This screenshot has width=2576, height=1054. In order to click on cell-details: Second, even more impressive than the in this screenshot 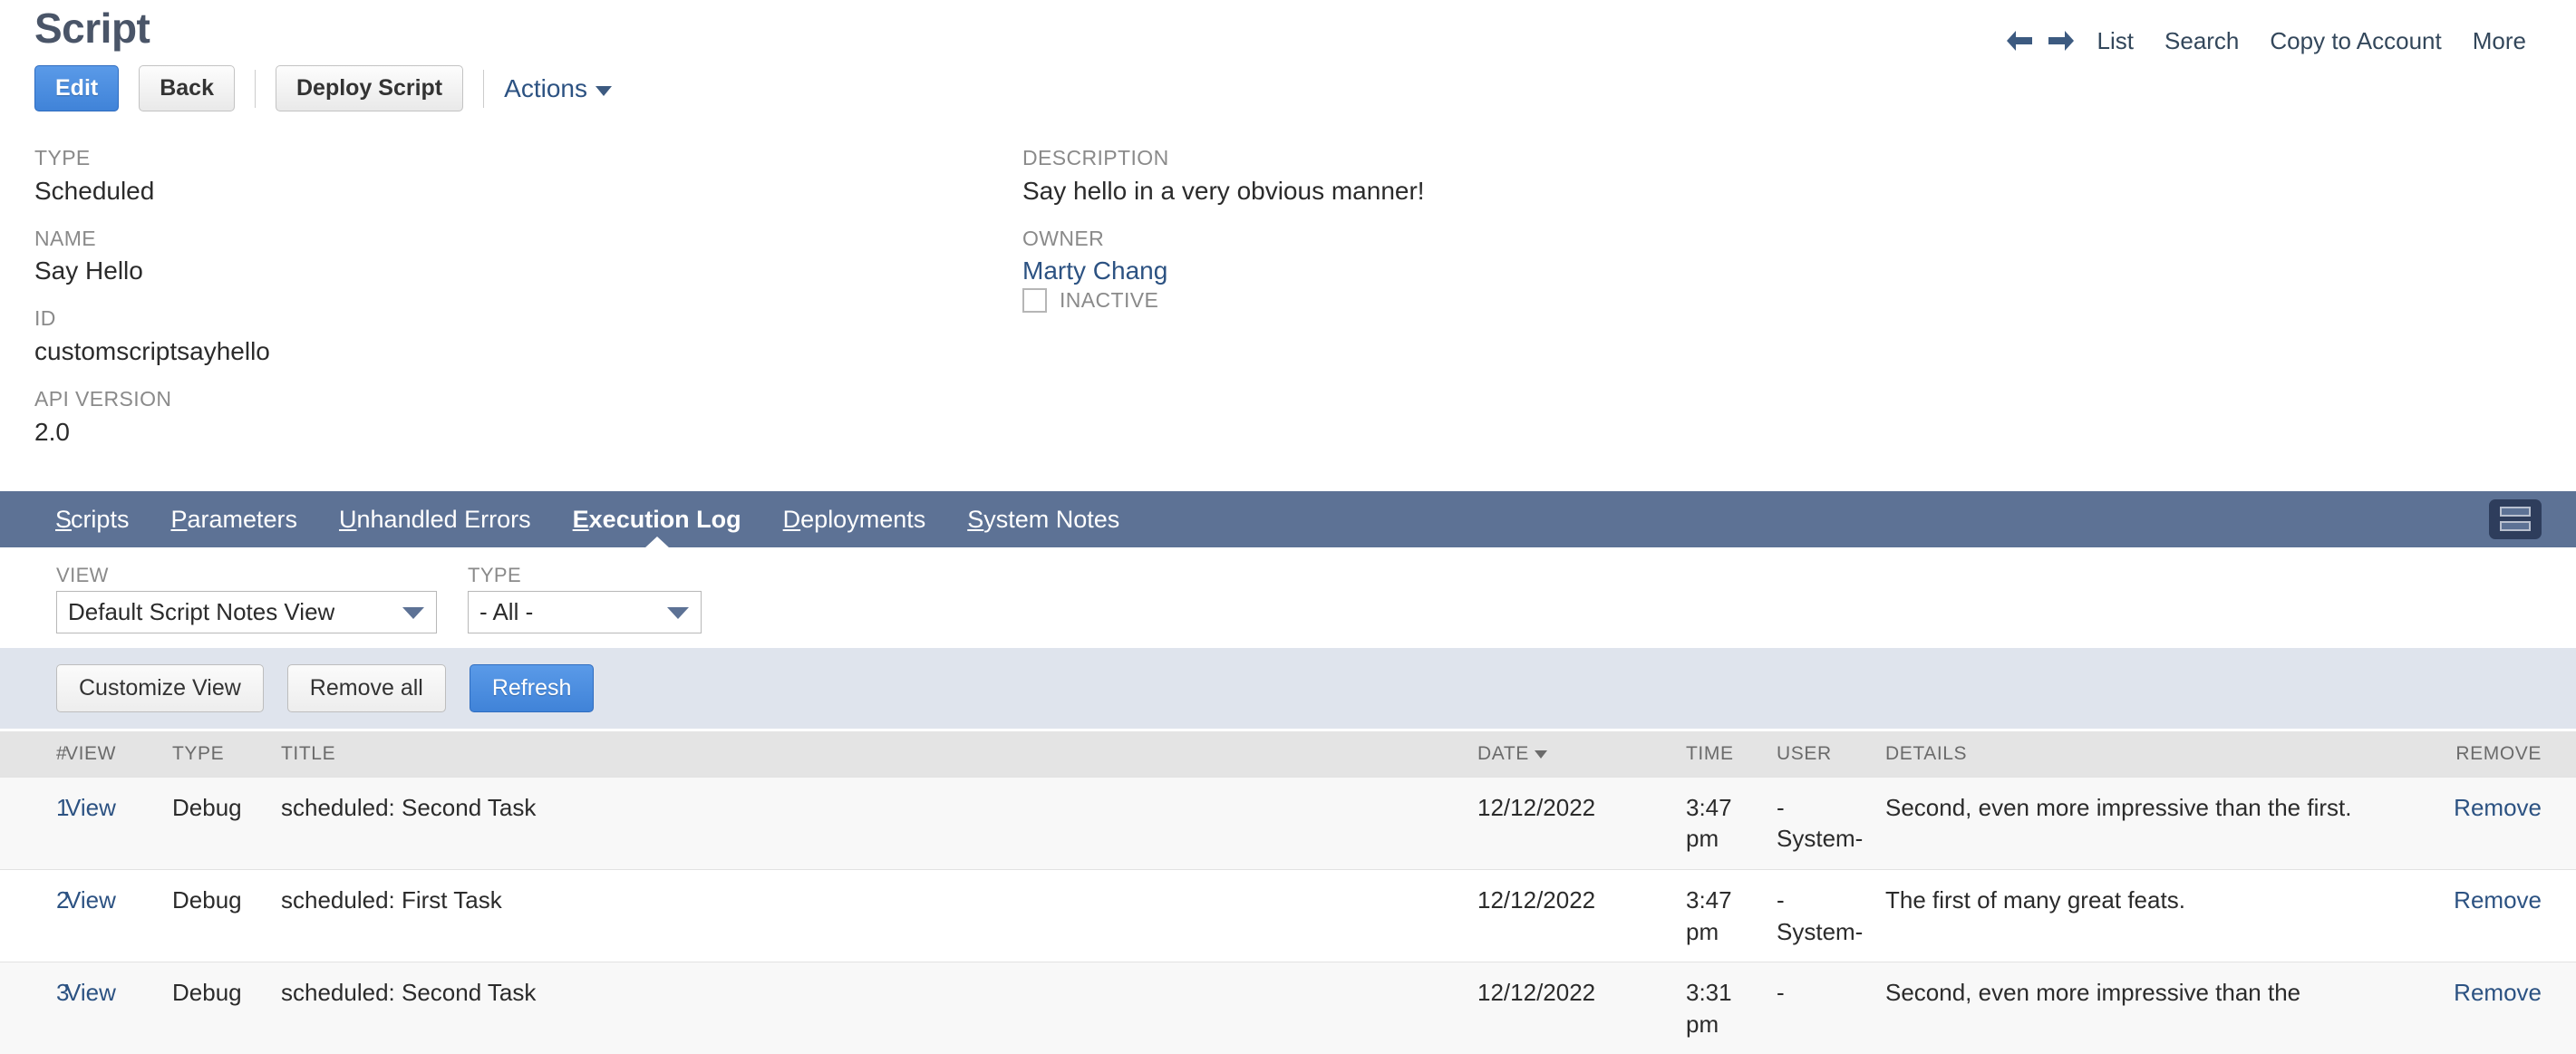, I will do `click(2130, 1008)`.